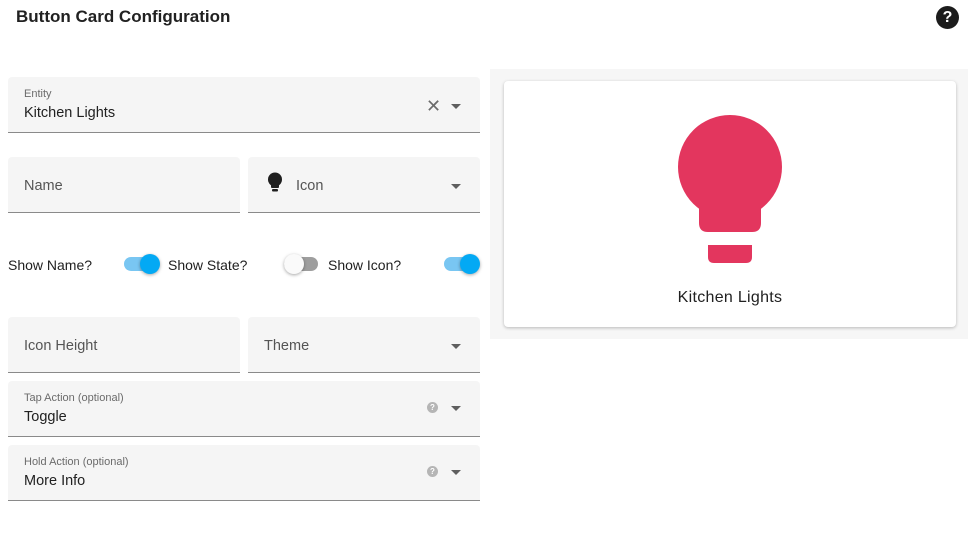  What do you see at coordinates (123, 16) in the screenshot?
I see `dialog-title: Button Card Configuration` at bounding box center [123, 16].